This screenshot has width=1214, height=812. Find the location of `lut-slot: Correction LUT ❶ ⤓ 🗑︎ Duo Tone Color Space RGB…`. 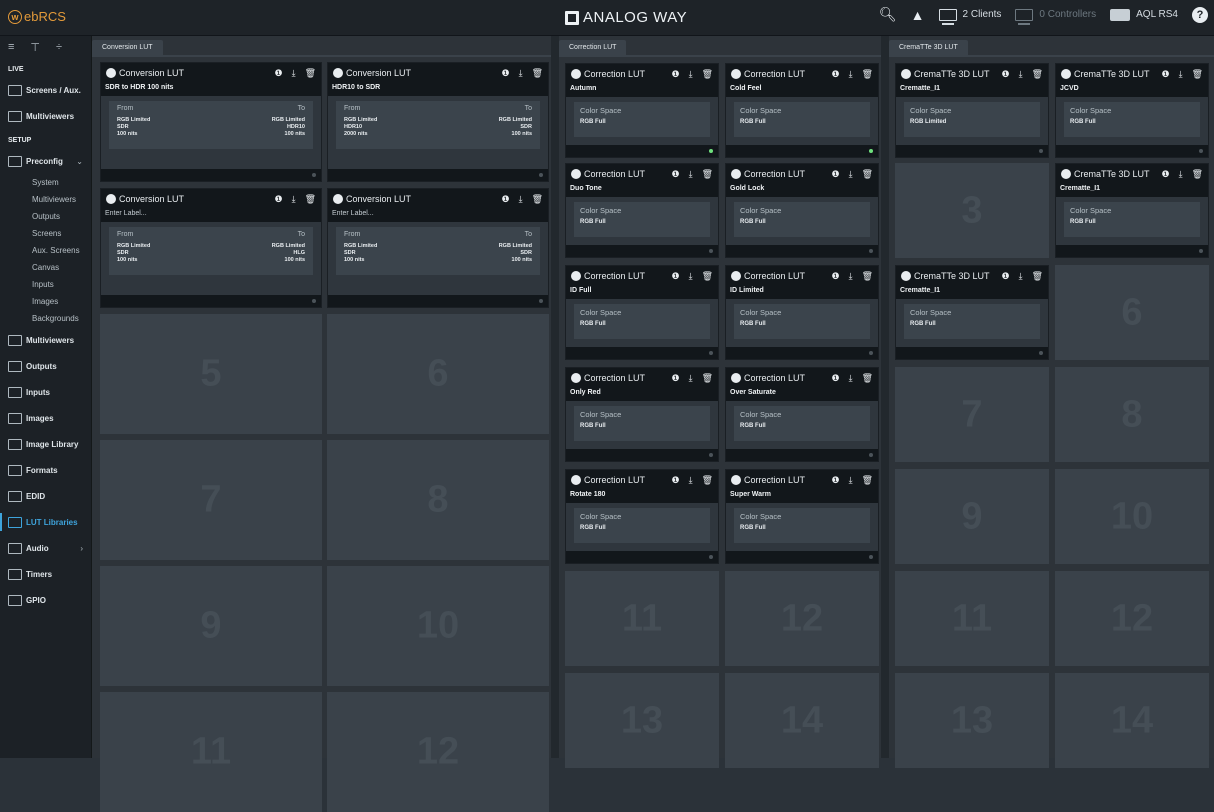

lut-slot: Correction LUT ❶ ⤓ 🗑︎ Duo Tone Color Space RGB… is located at coordinates (642, 210).